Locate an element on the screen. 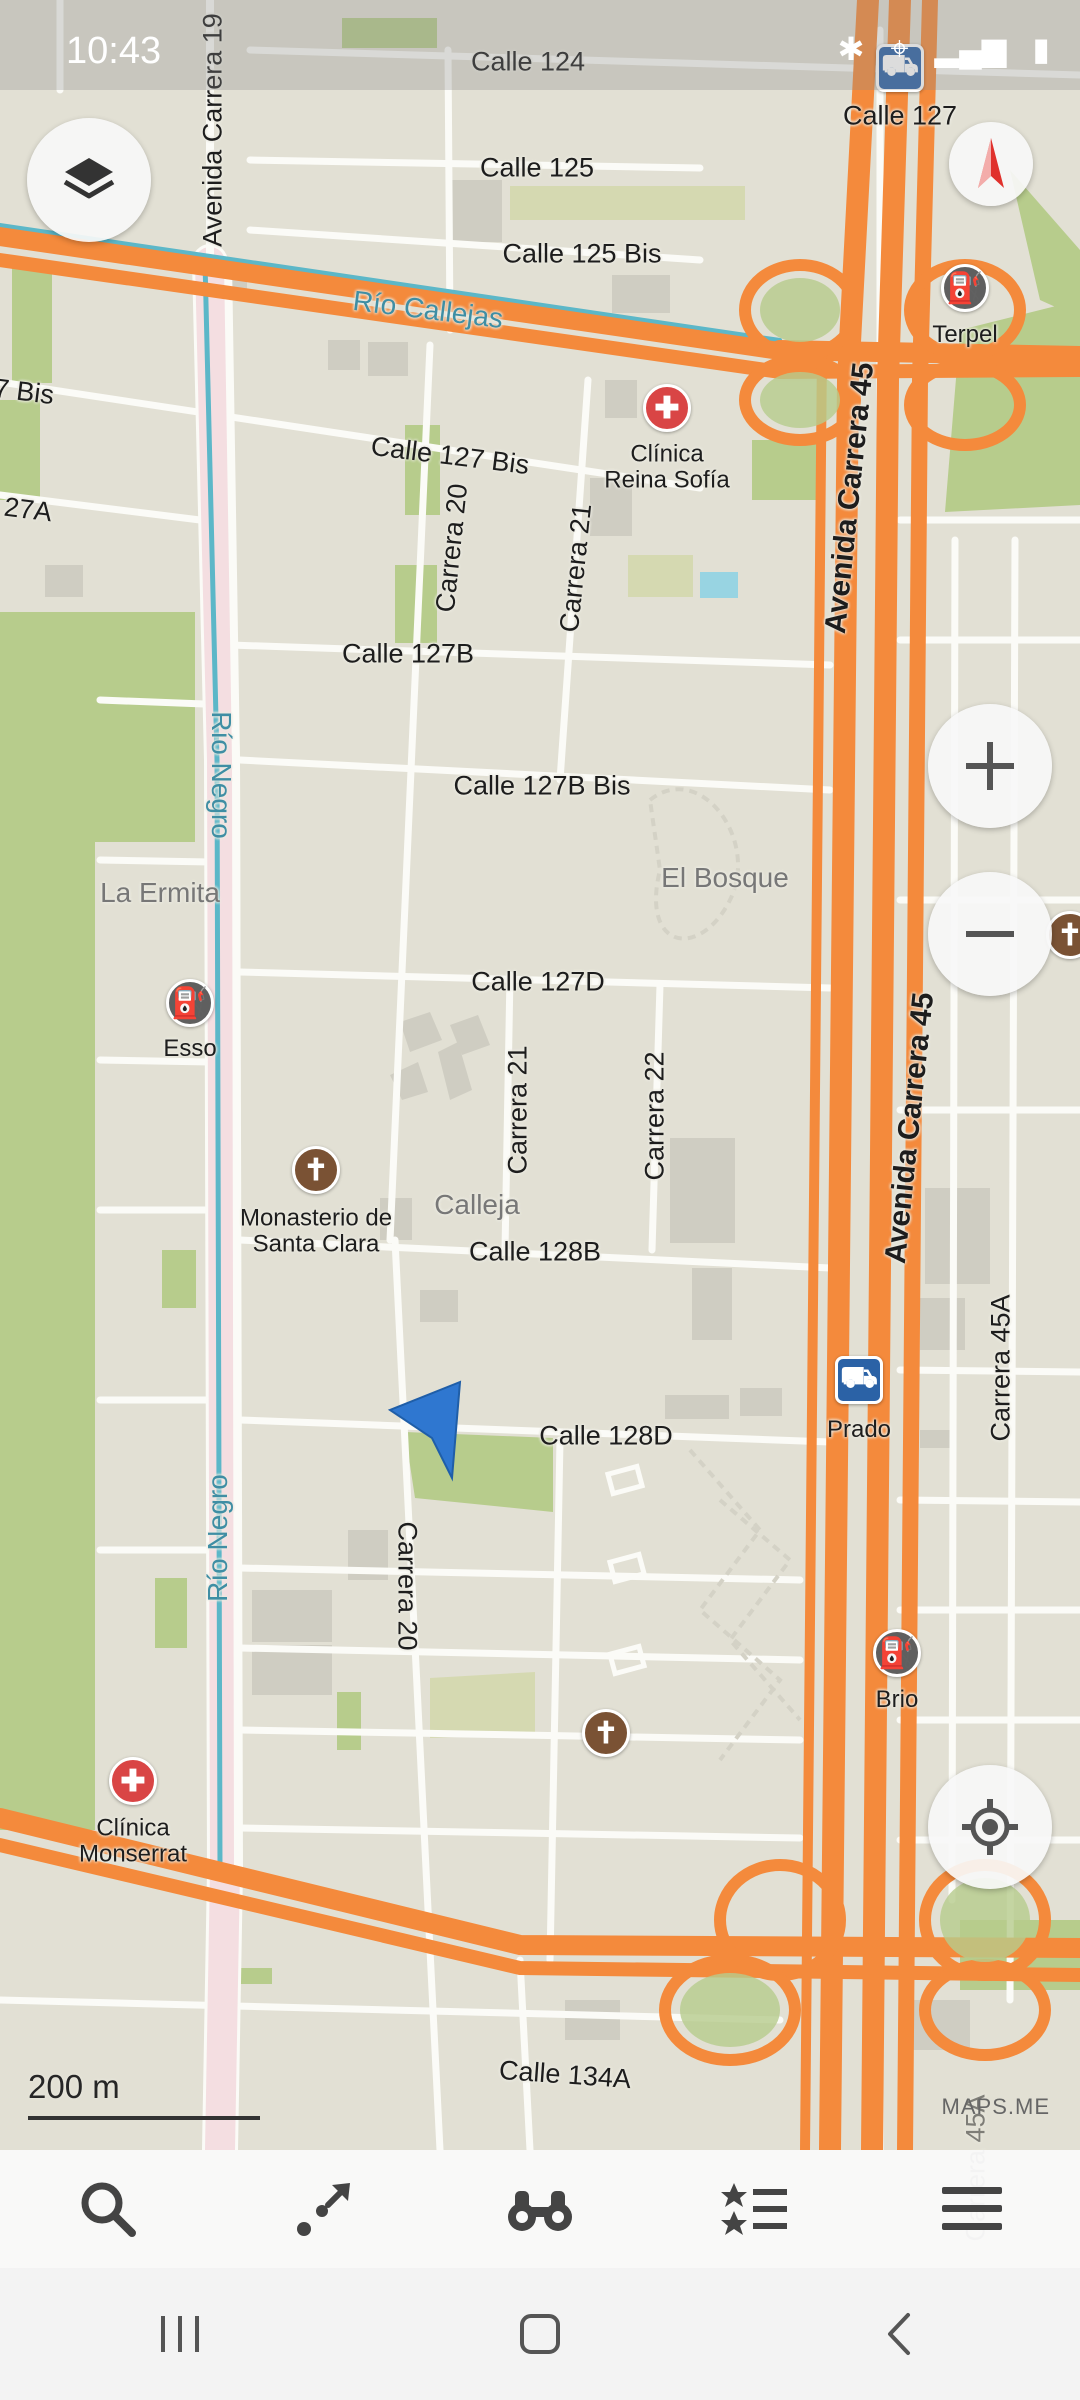  my-location-button is located at coordinates (990, 1827).